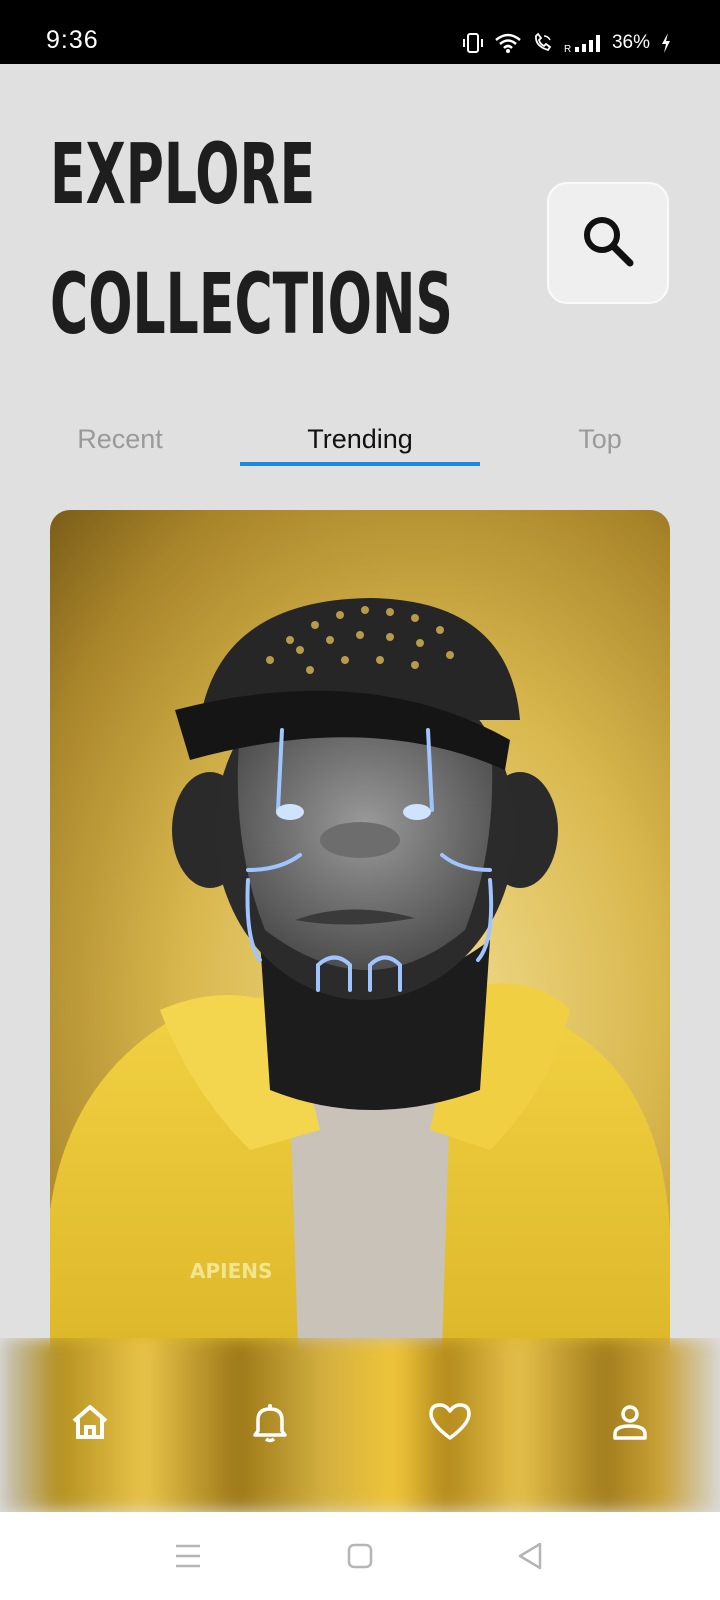  Describe the element at coordinates (360, 439) in the screenshot. I see `tab-trending: Trending` at that location.